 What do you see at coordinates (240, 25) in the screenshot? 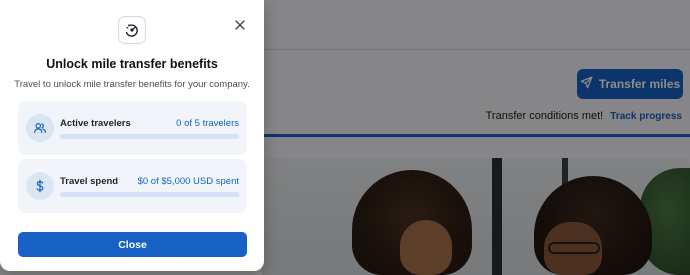
I see `close-icon` at bounding box center [240, 25].